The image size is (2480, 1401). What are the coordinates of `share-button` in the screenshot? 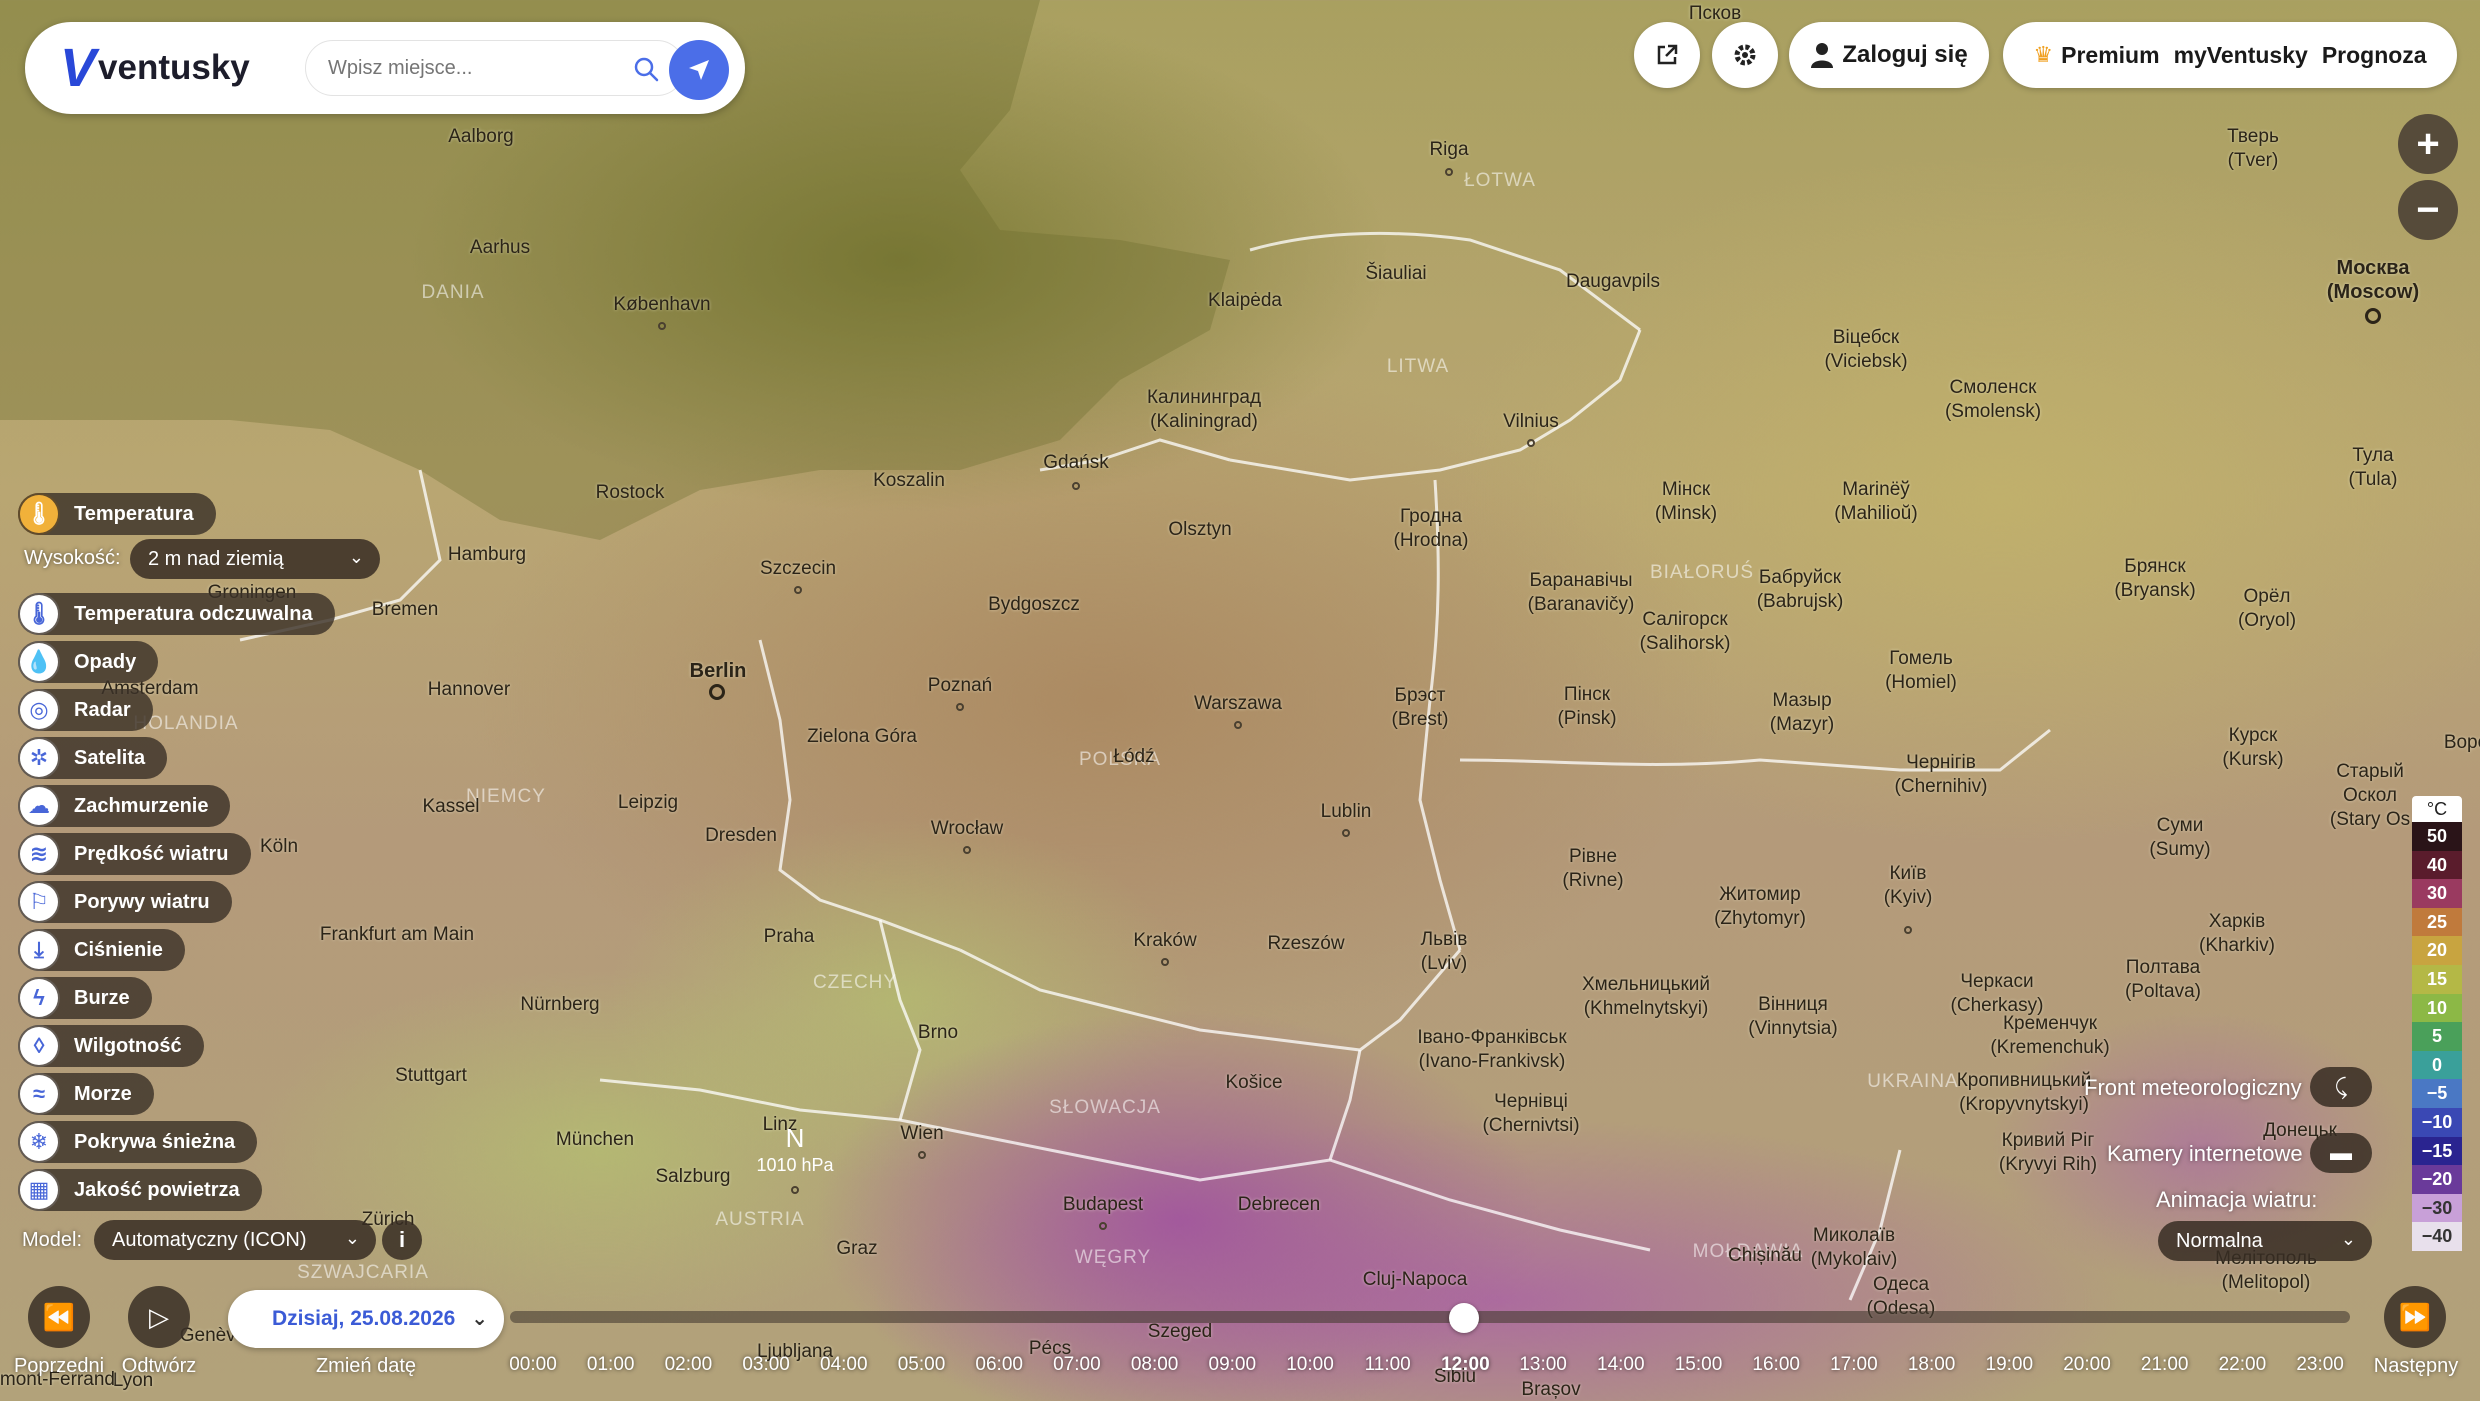 It's located at (1667, 55).